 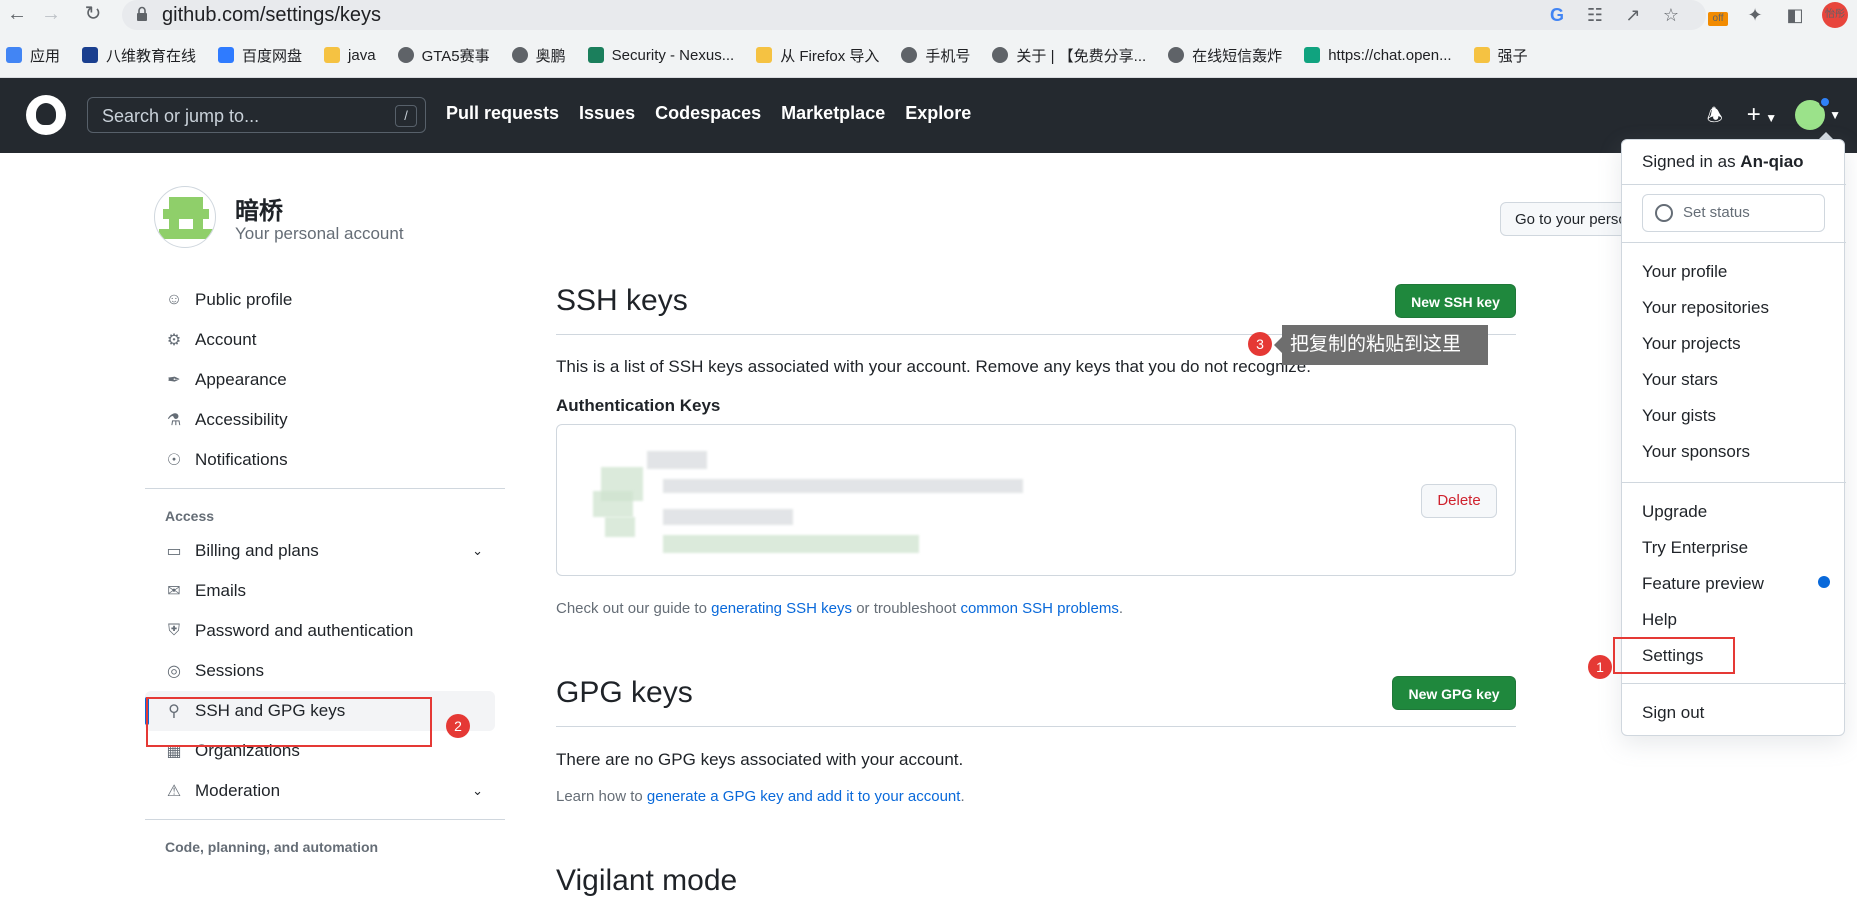 I want to click on google-icon: G, so click(x=1557, y=15).